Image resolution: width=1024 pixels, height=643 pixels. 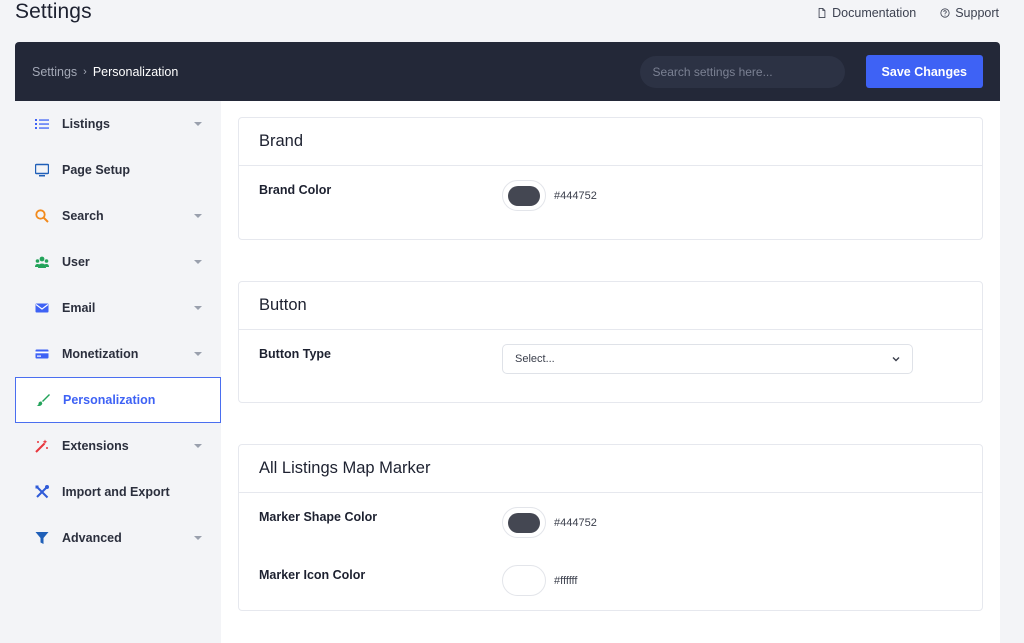 I want to click on sidebar-item-advanced: Advanced, so click(x=118, y=538).